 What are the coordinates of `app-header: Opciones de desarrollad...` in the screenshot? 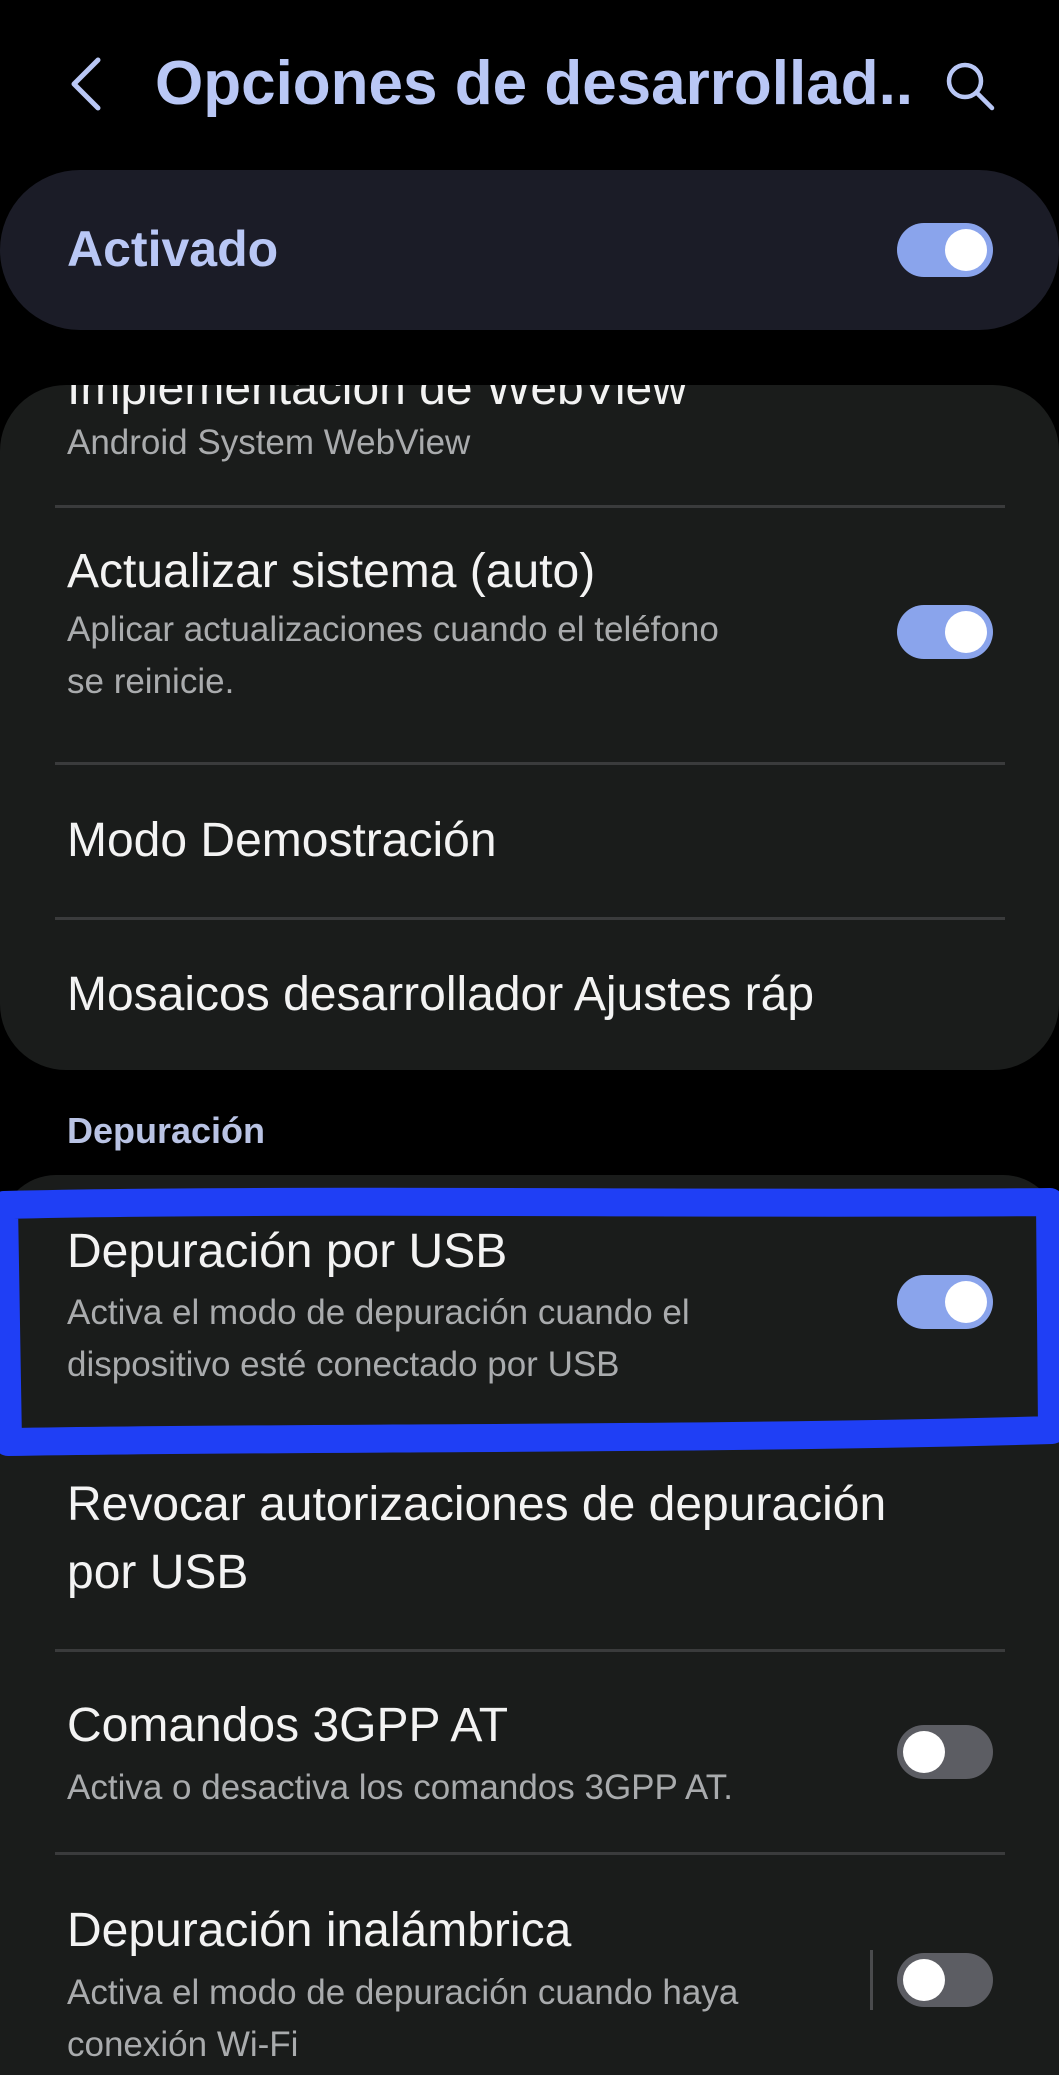 It's located at (529, 85).